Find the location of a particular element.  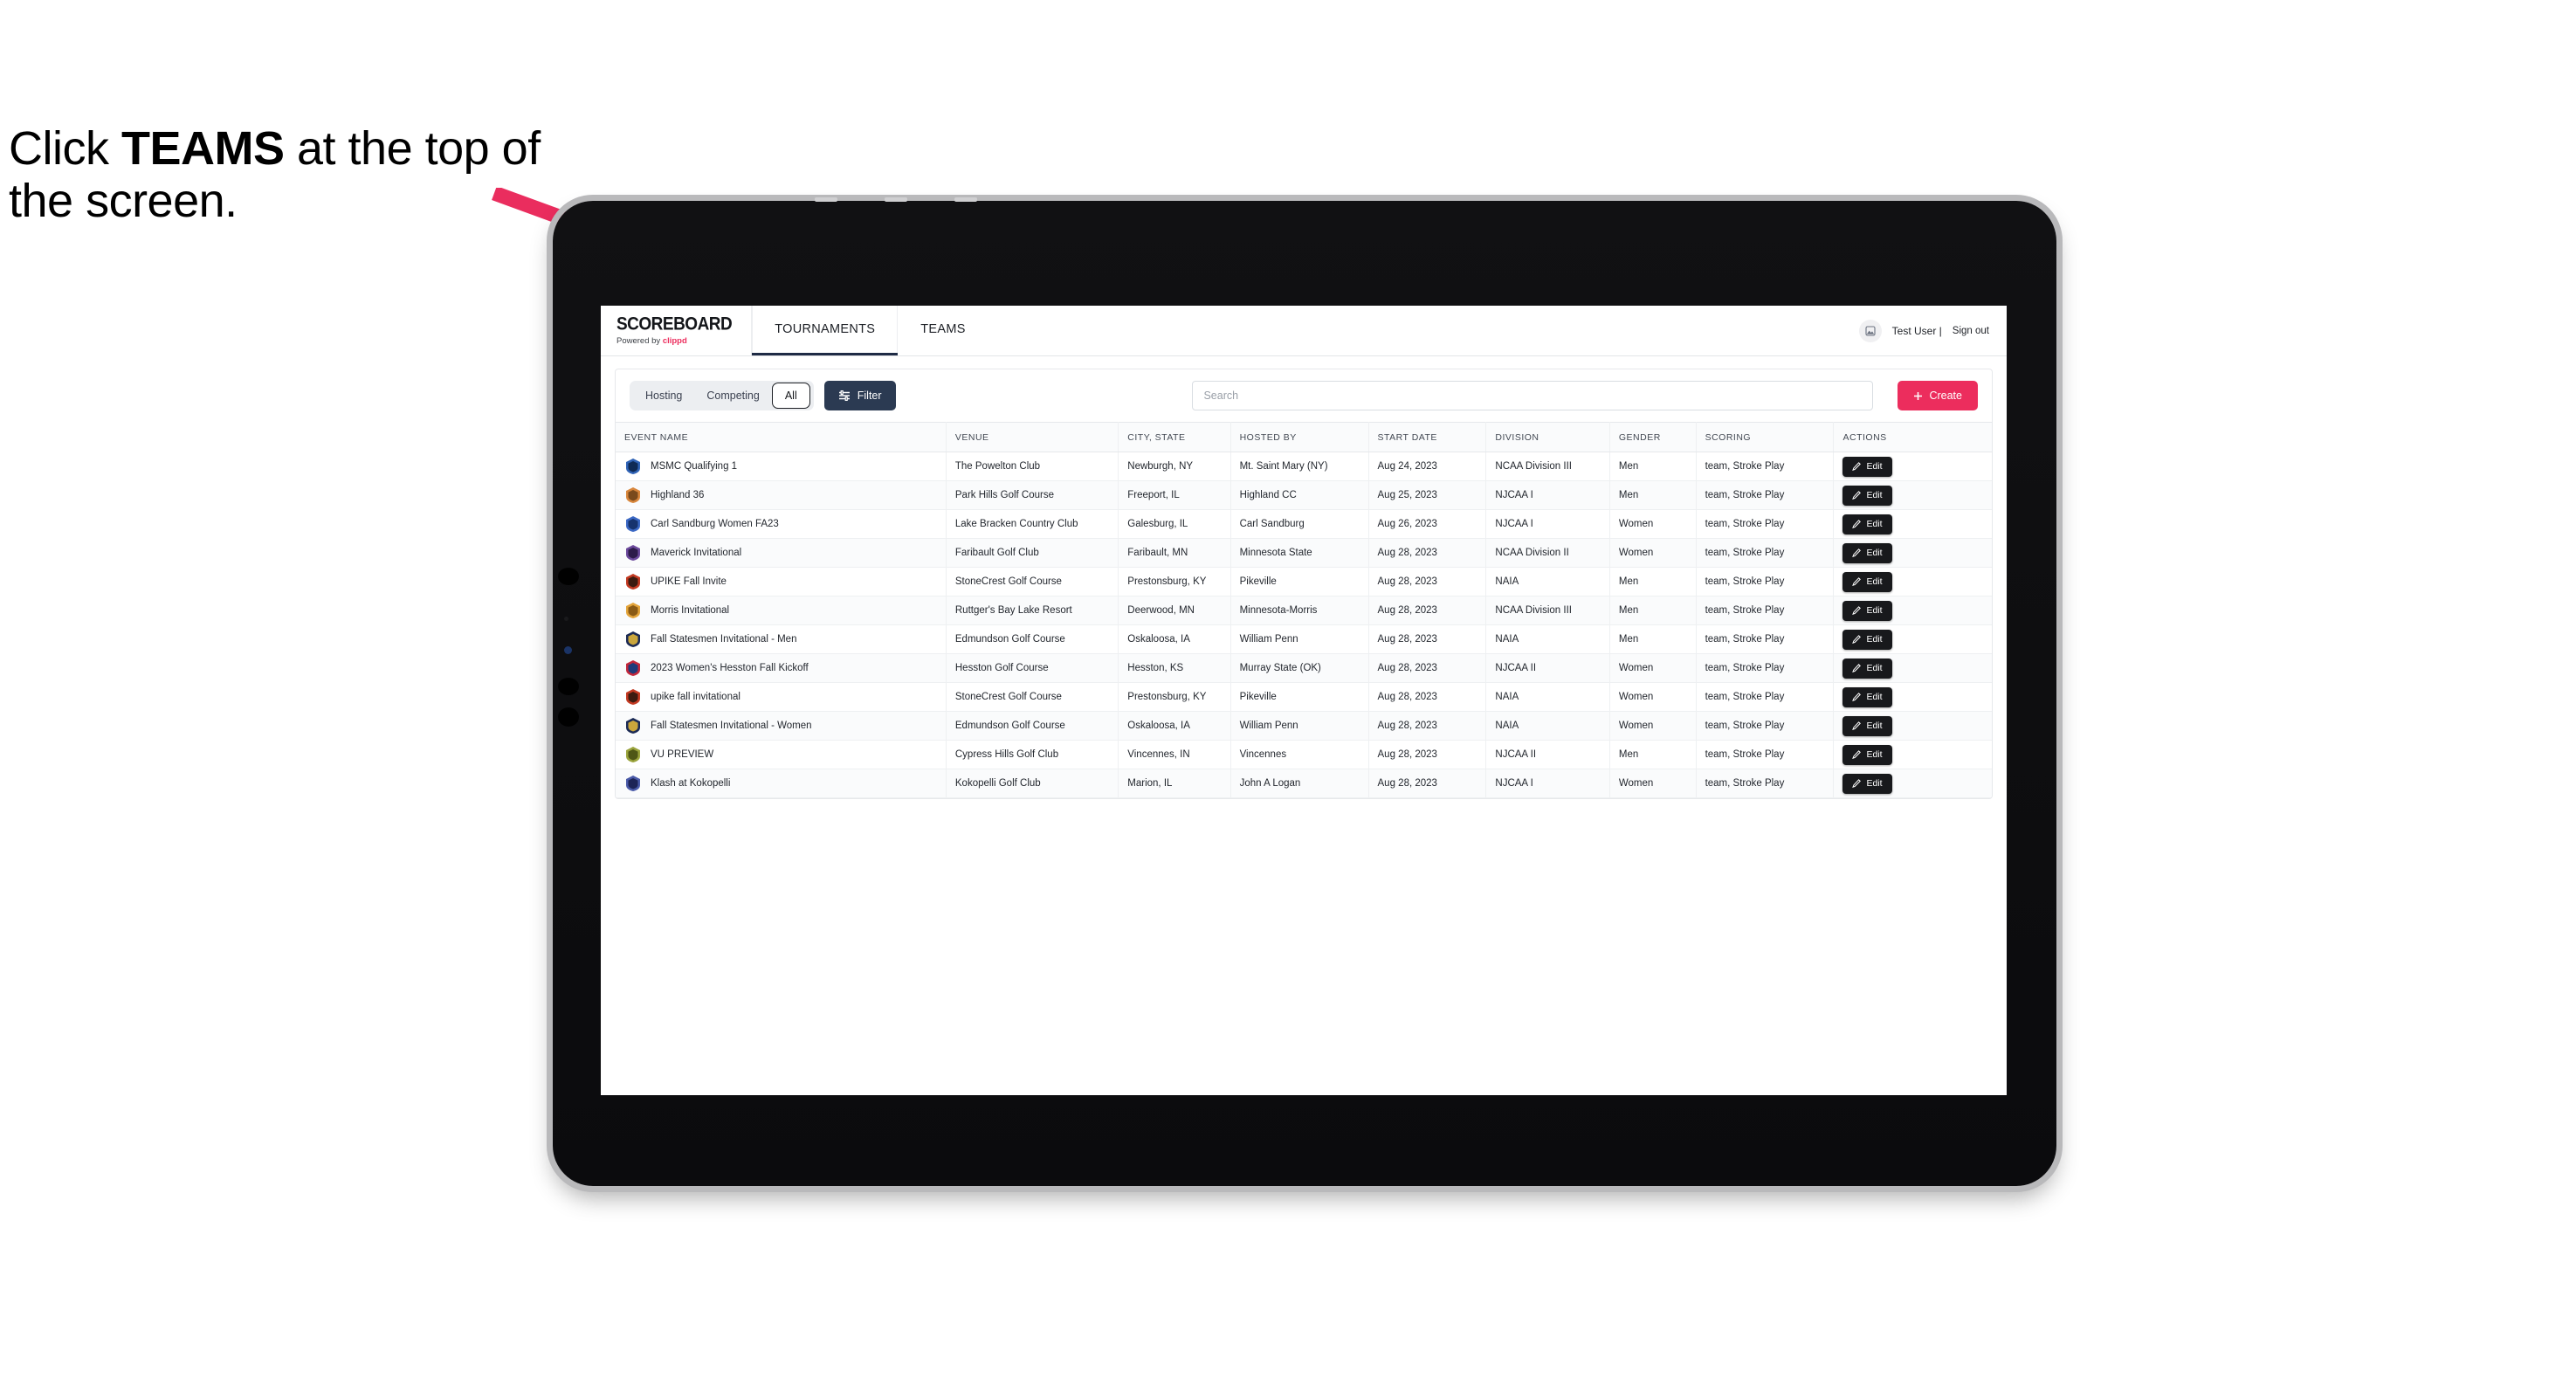

cell-venue: Edmundson Golf Course is located at coordinates (1032, 639).